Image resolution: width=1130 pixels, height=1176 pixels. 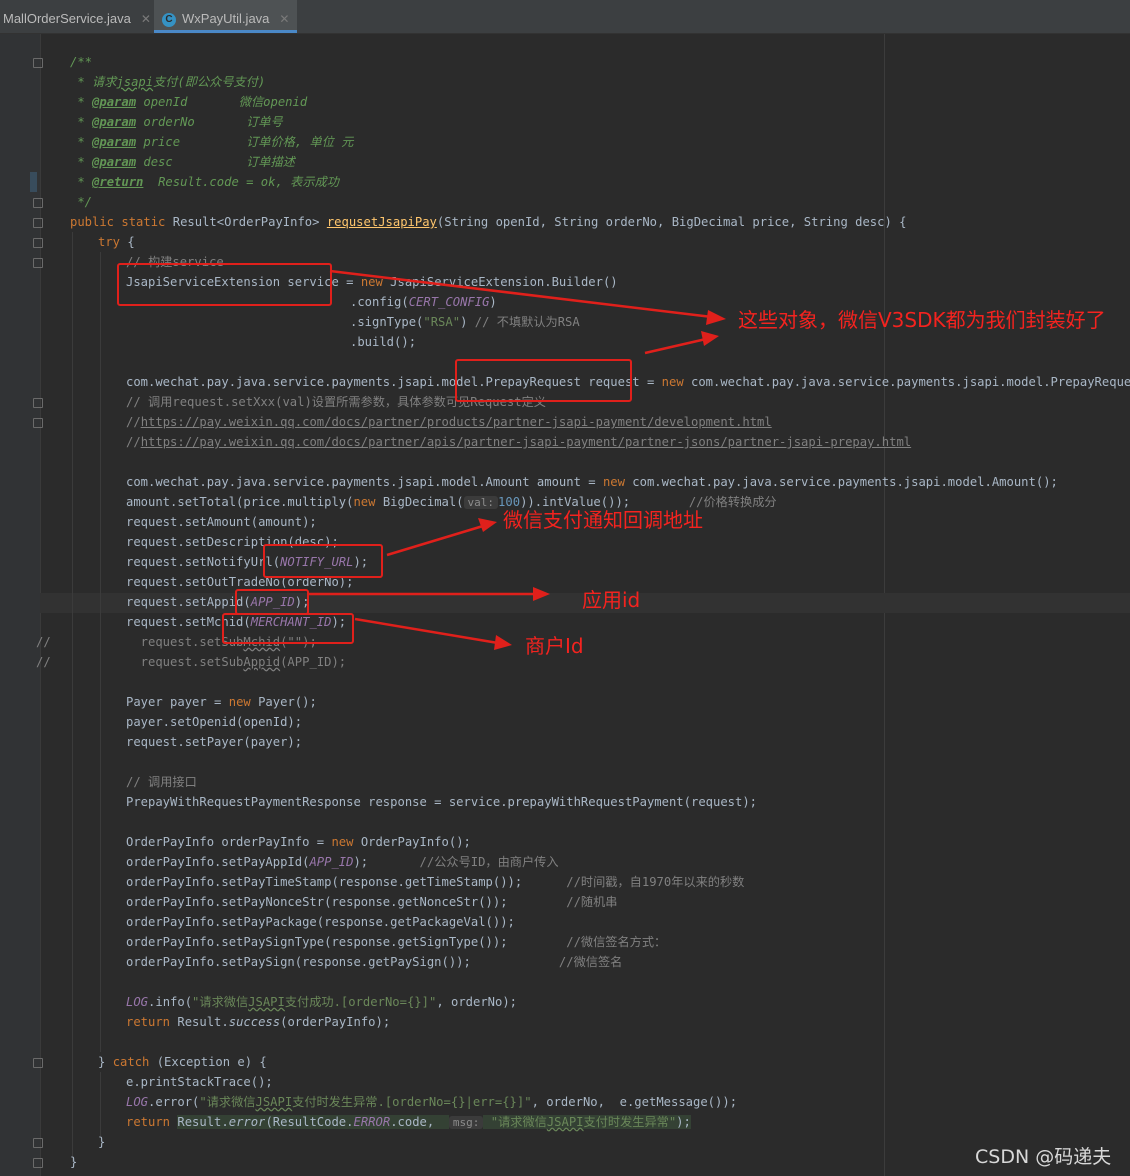 What do you see at coordinates (611, 600) in the screenshot?
I see `annotation-app-id: 应用id` at bounding box center [611, 600].